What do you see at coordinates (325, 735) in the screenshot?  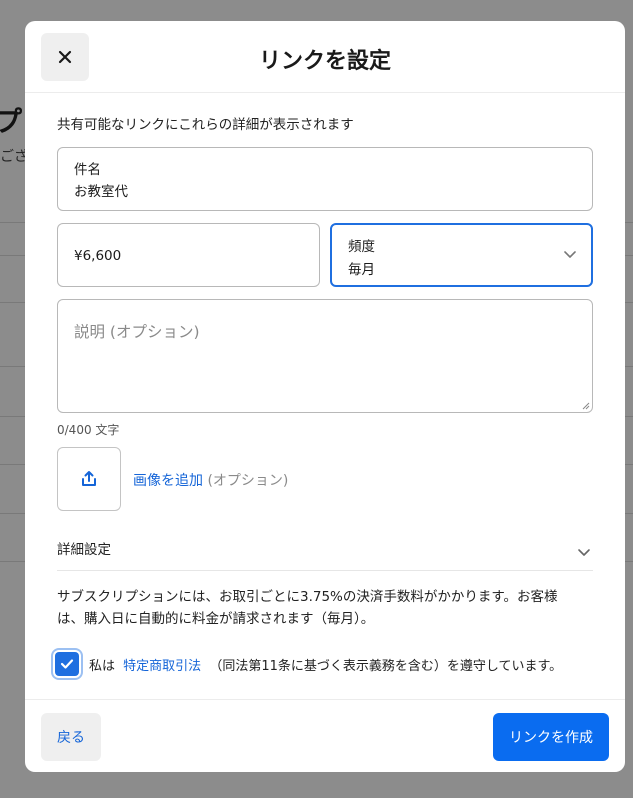 I see `dialog-footer: 戻る リンクを作成` at bounding box center [325, 735].